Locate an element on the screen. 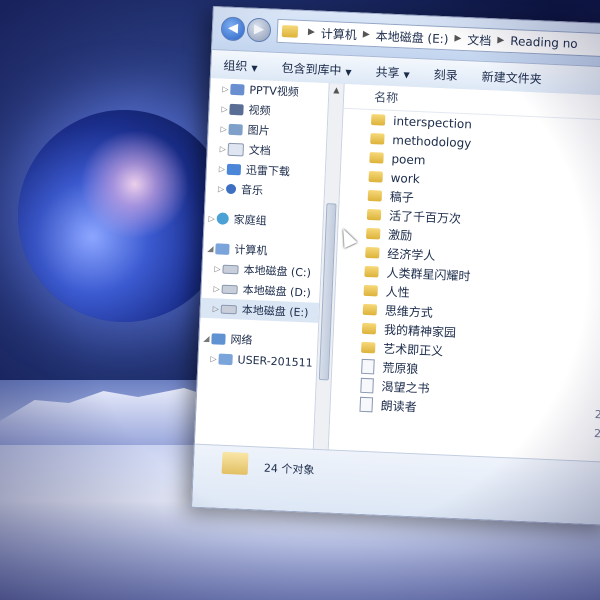 This screenshot has height=600, width=600. file-name: 荒原狼 is located at coordinates (400, 368).